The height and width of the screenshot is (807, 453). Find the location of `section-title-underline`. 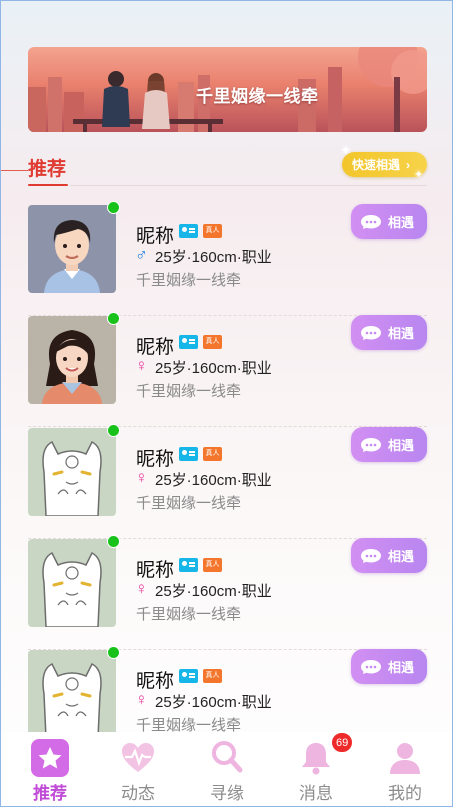

section-title-underline is located at coordinates (48, 185).